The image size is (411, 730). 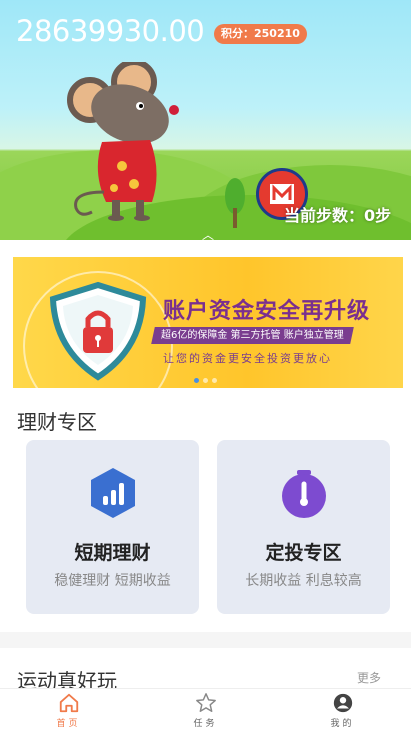 I want to click on bar-chart-hexagon-icon, so click(x=112, y=493).